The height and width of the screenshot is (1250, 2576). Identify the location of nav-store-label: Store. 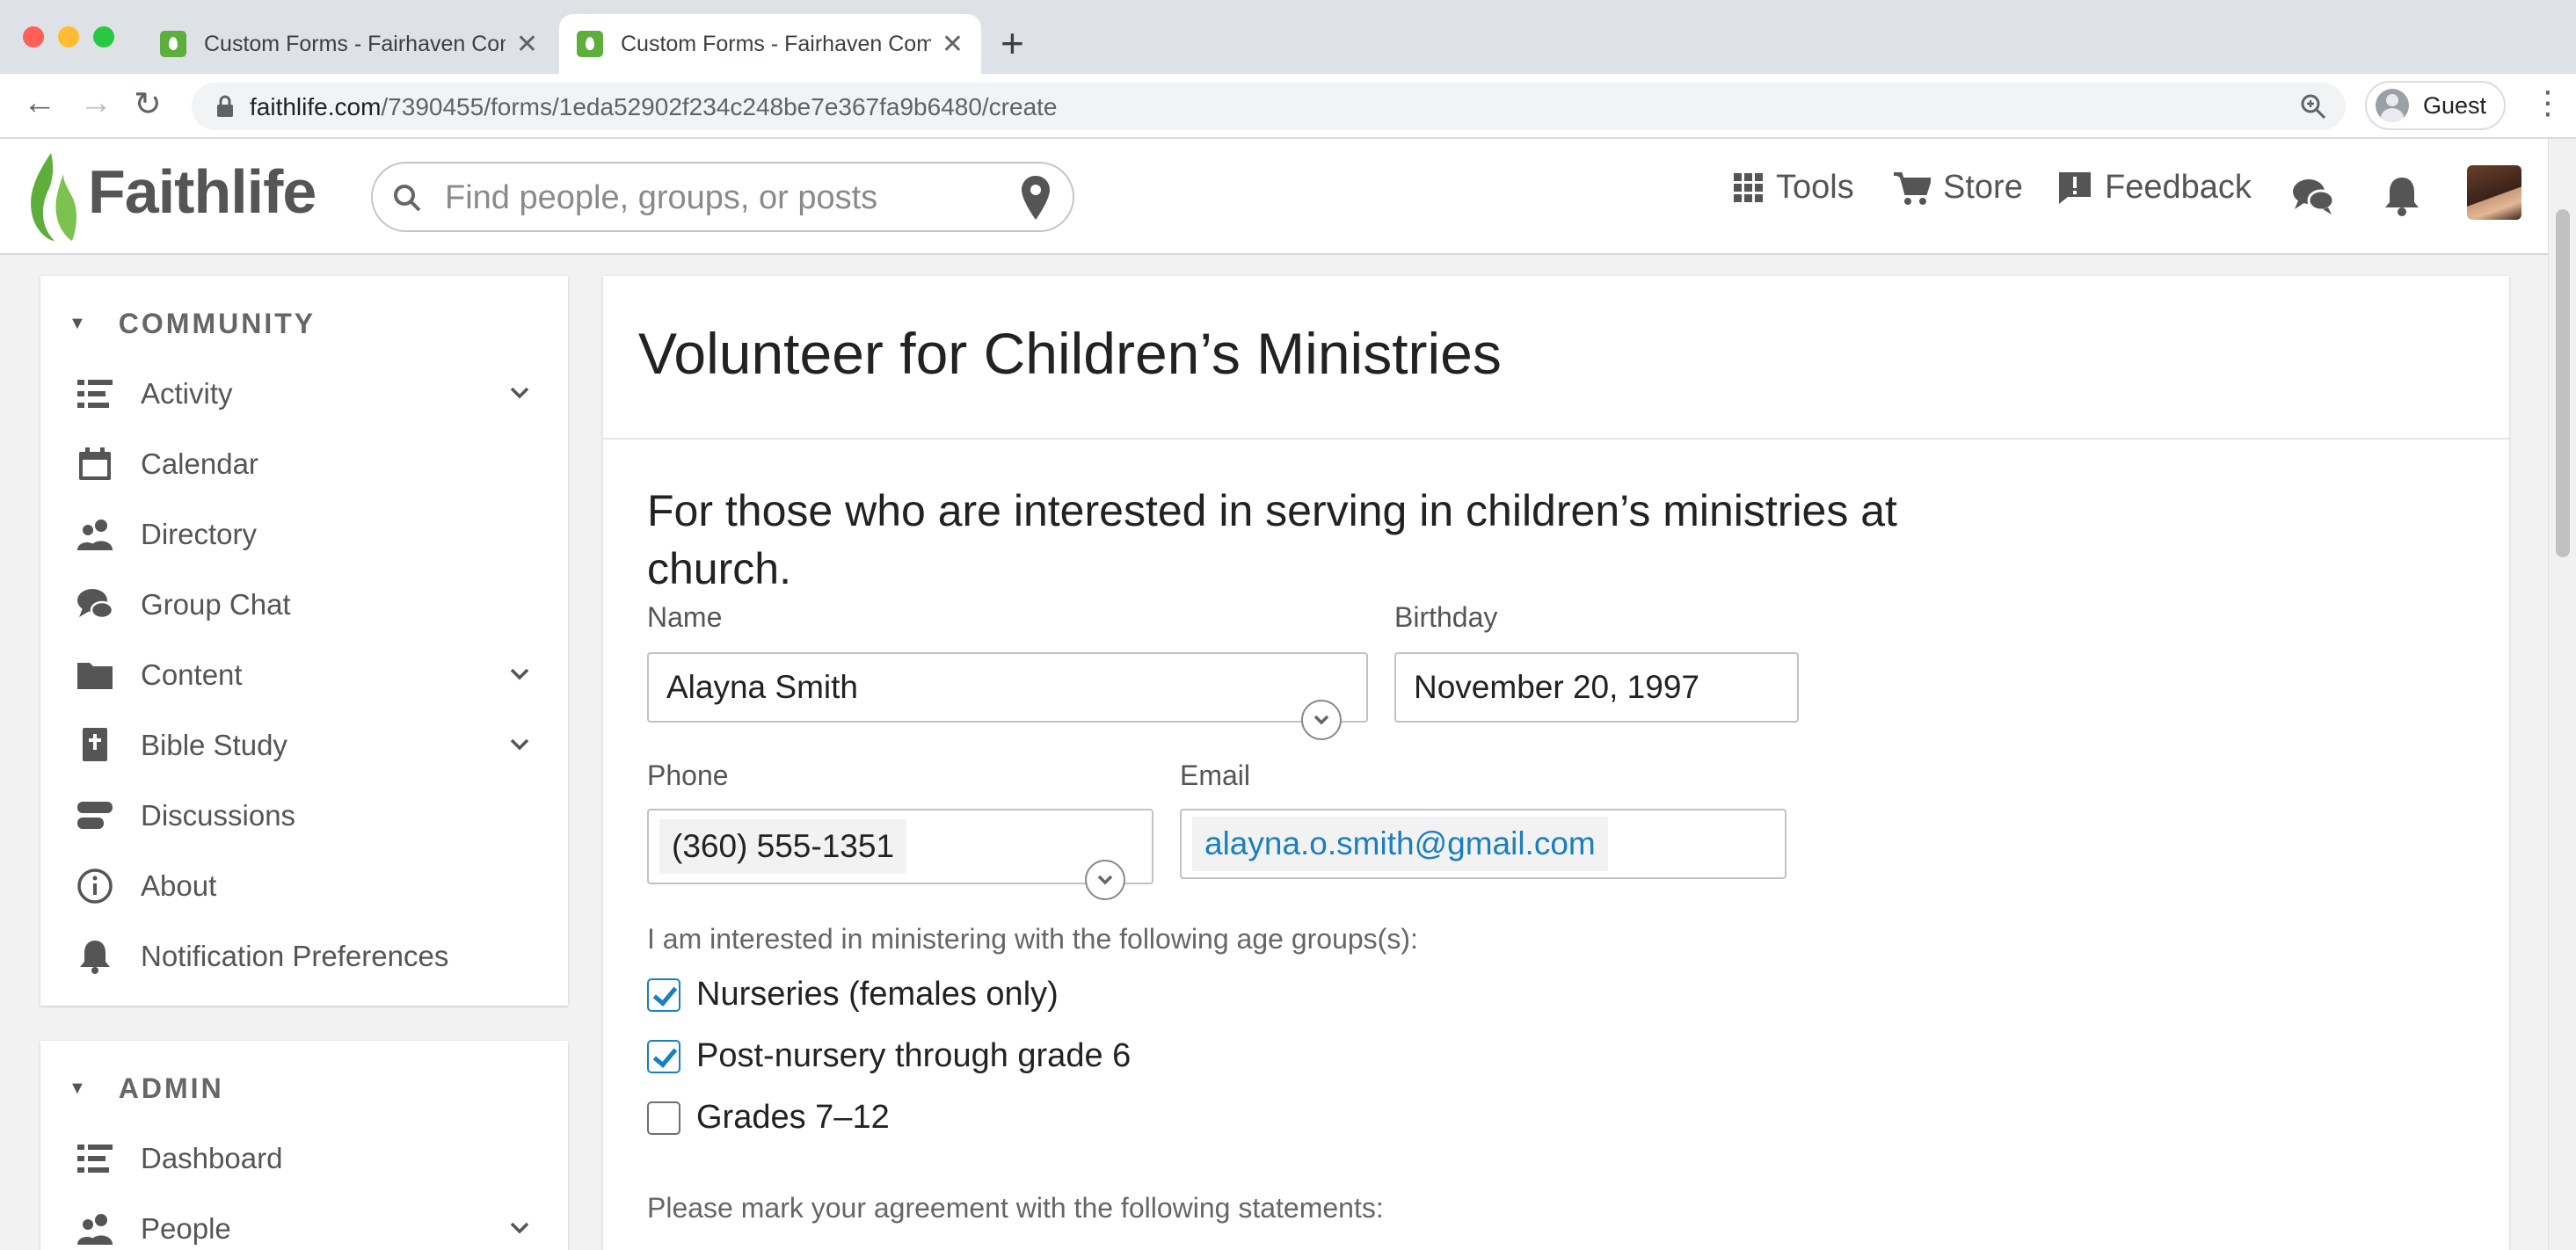
(1983, 187).